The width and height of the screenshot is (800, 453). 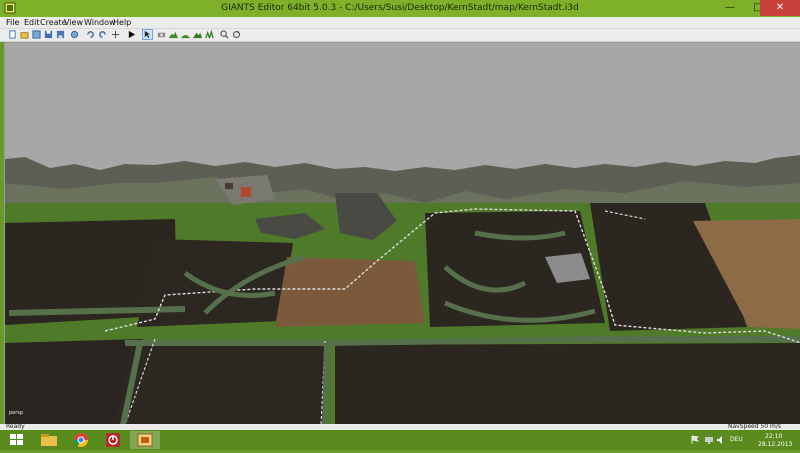 What do you see at coordinates (215, 283) in the screenshot?
I see `field-center-left` at bounding box center [215, 283].